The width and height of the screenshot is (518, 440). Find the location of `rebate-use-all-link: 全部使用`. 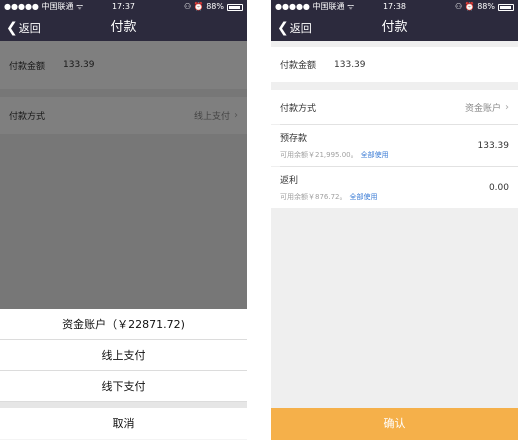

rebate-use-all-link: 全部使用 is located at coordinates (364, 197).